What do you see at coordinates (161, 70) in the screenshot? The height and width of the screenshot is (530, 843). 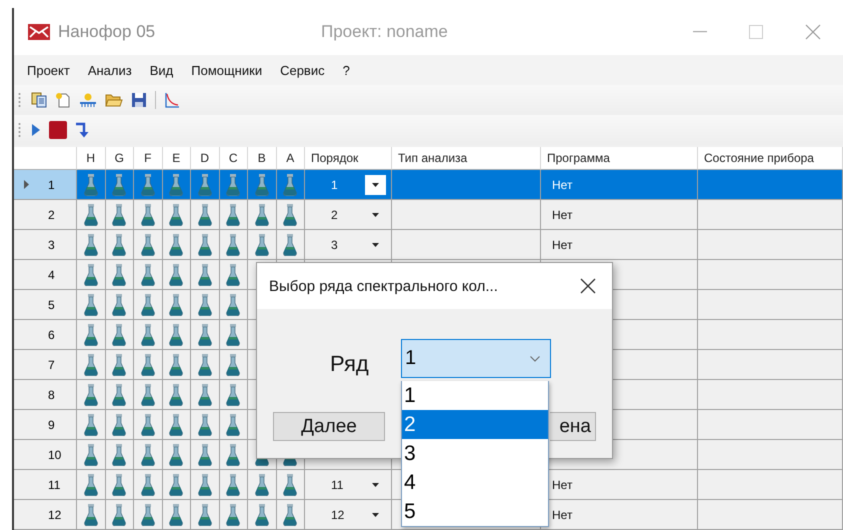 I see `menu-item: Вид` at bounding box center [161, 70].